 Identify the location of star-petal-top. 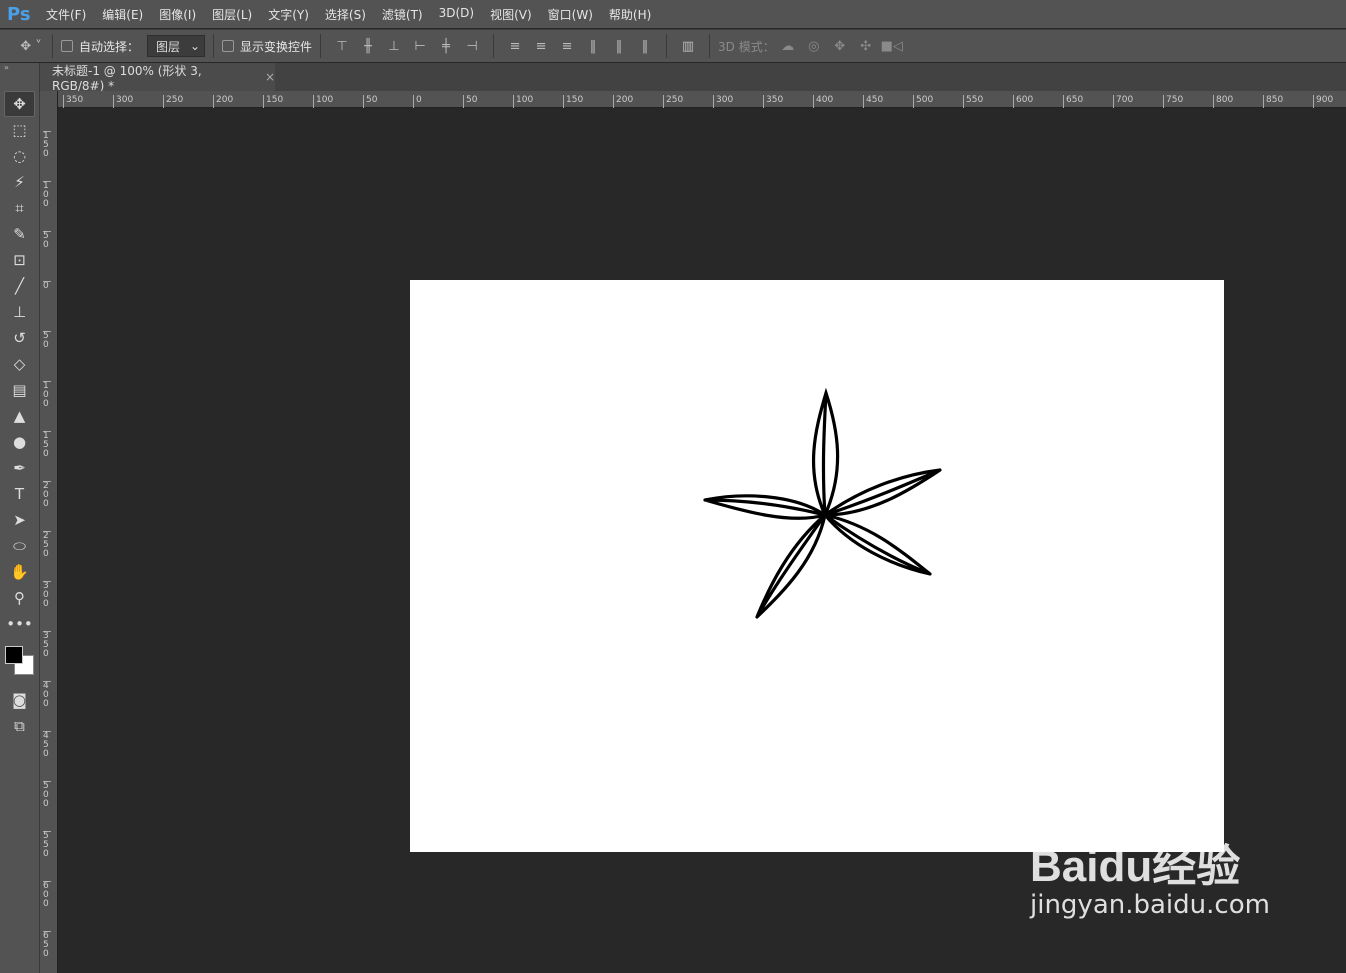
(825, 452).